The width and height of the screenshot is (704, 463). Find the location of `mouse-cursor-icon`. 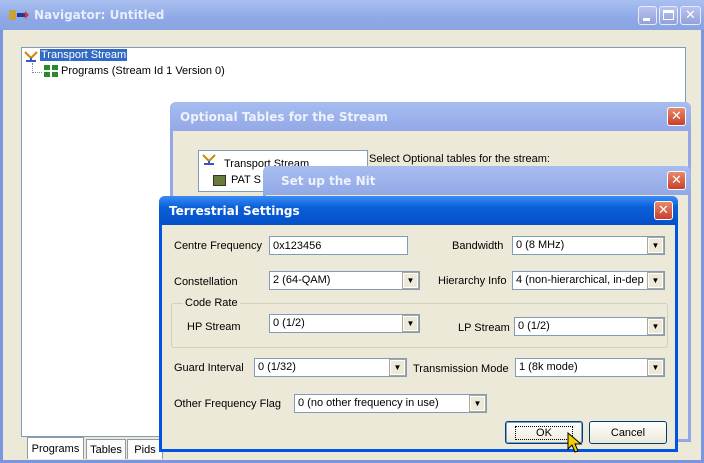

mouse-cursor-icon is located at coordinates (576, 444).